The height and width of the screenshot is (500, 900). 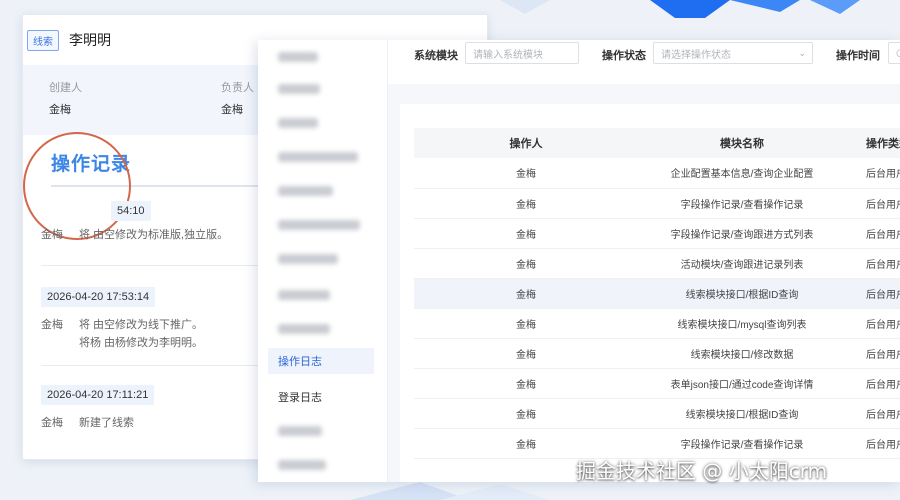 I want to click on creator-label: 创建人, so click(x=65, y=88).